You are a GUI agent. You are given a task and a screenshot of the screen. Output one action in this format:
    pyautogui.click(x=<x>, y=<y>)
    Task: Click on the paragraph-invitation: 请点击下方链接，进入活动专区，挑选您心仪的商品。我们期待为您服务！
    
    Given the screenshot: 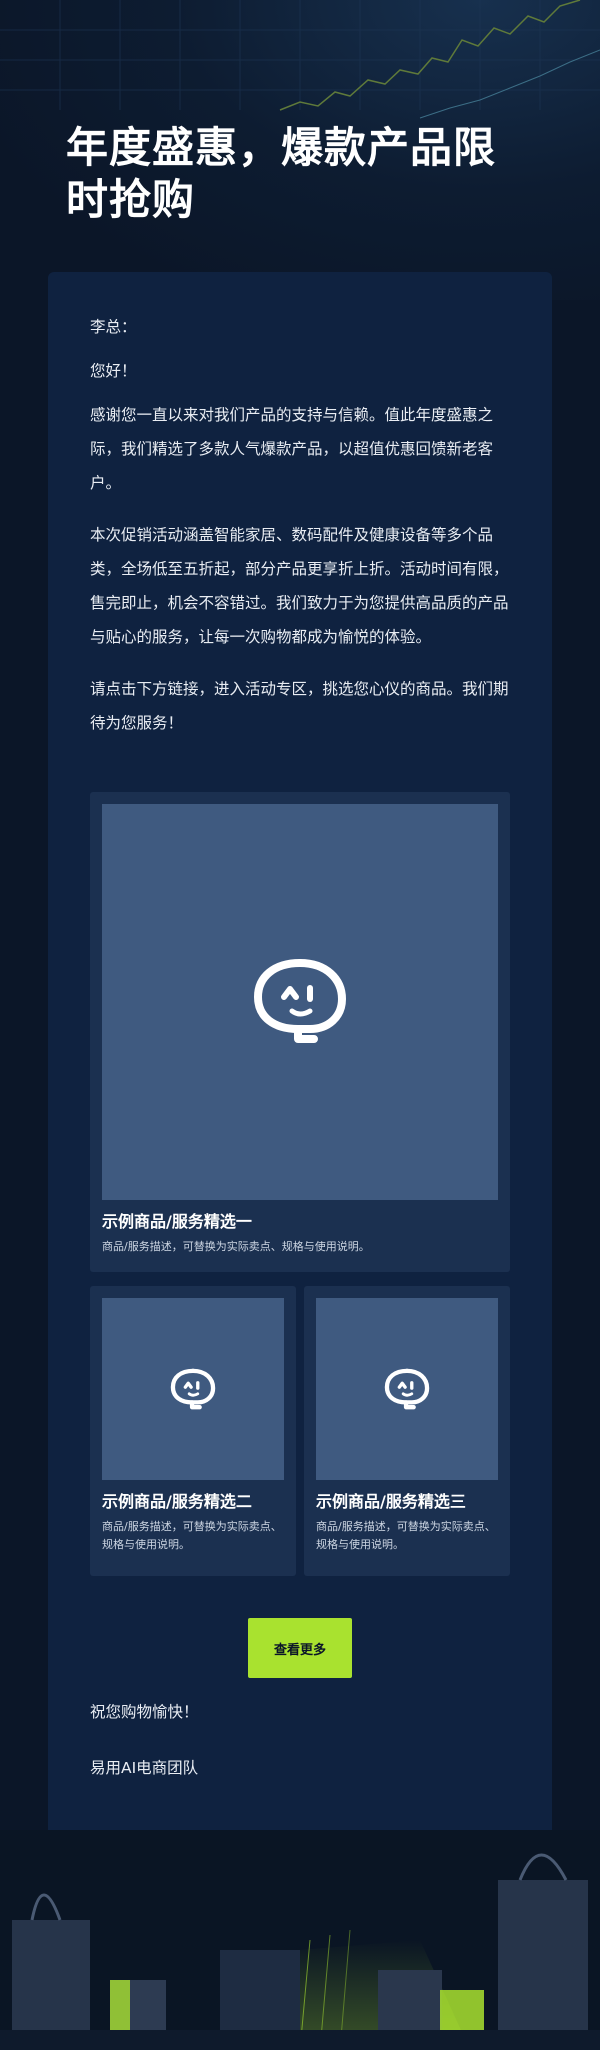 What is the action you would take?
    pyautogui.click(x=299, y=706)
    